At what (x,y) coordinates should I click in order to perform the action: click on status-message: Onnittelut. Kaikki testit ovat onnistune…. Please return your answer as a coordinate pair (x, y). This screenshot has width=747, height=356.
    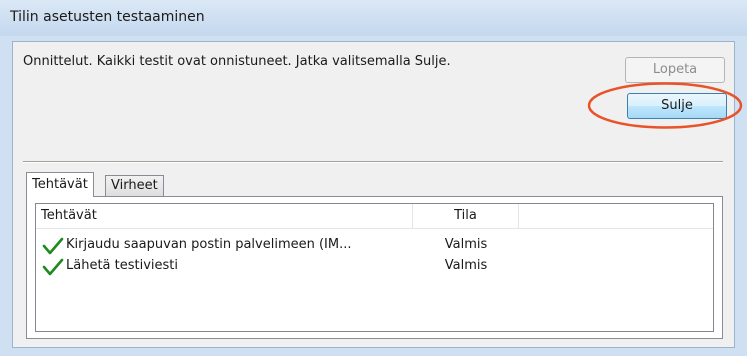
    Looking at the image, I should click on (237, 61).